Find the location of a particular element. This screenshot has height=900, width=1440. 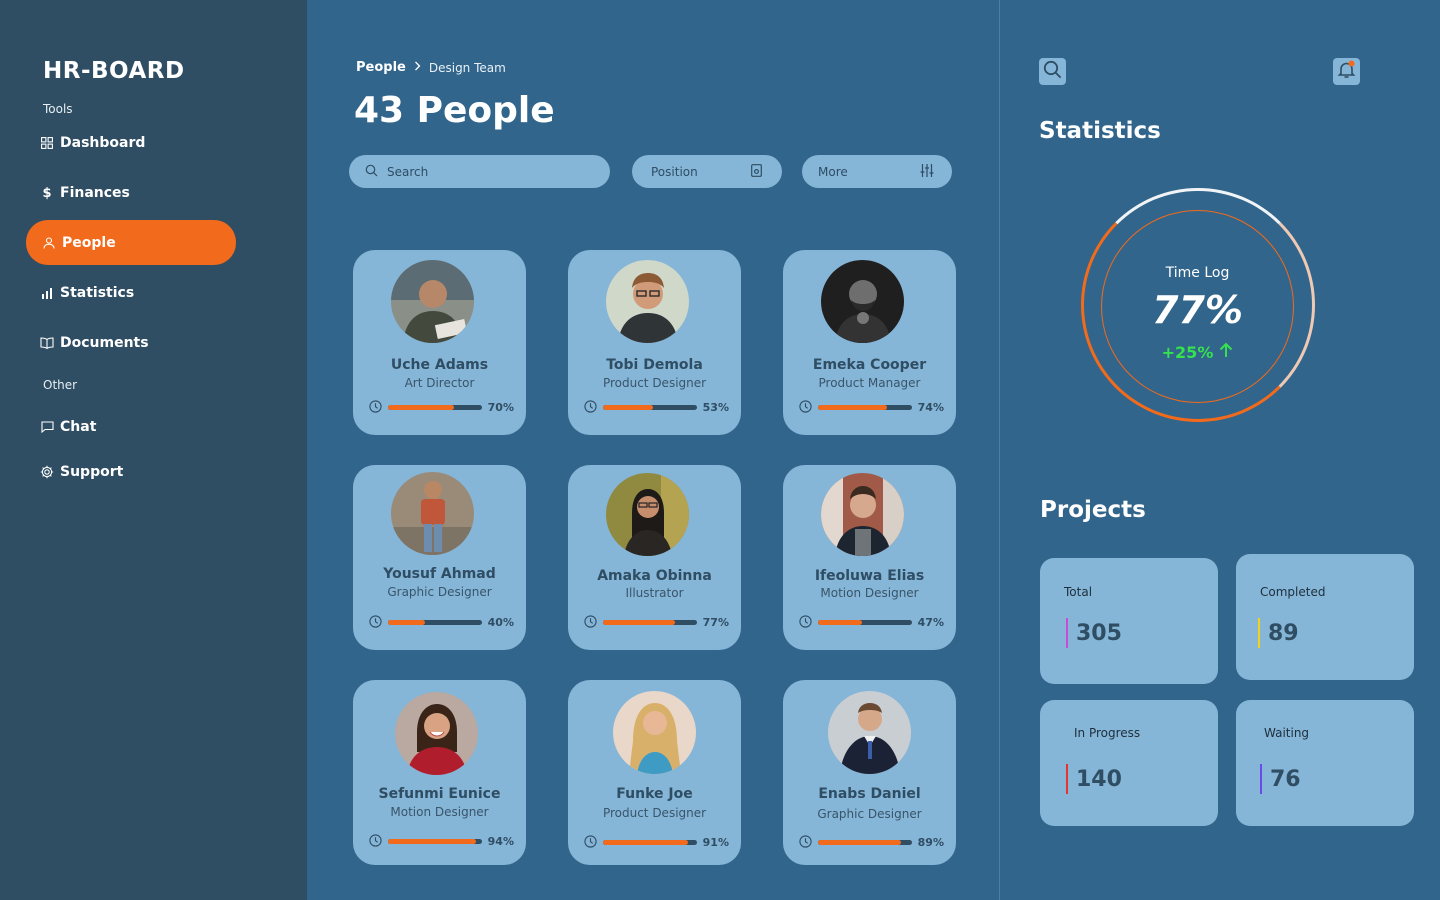

person-card: Enabs Daniel Graphic Designer 89% is located at coordinates (869, 772).